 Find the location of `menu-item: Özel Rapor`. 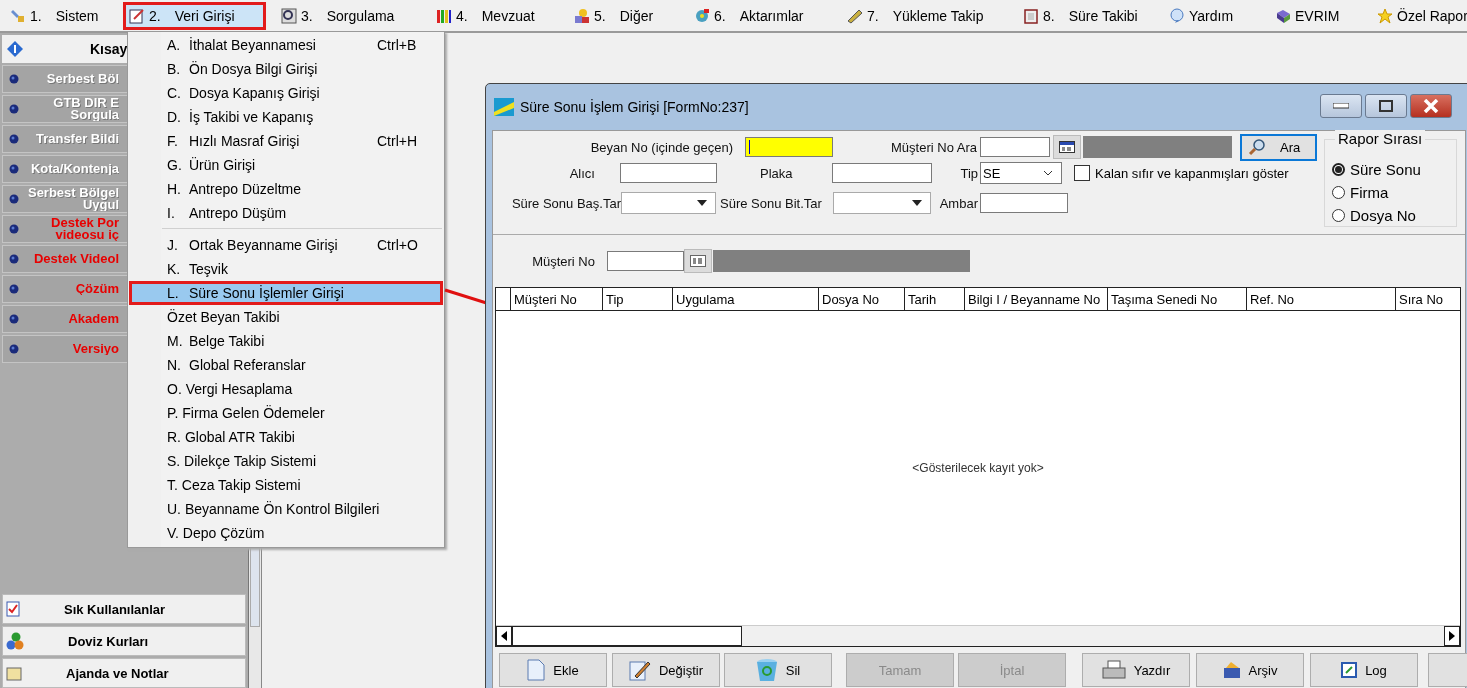

menu-item: Özel Rapor is located at coordinates (1419, 15).